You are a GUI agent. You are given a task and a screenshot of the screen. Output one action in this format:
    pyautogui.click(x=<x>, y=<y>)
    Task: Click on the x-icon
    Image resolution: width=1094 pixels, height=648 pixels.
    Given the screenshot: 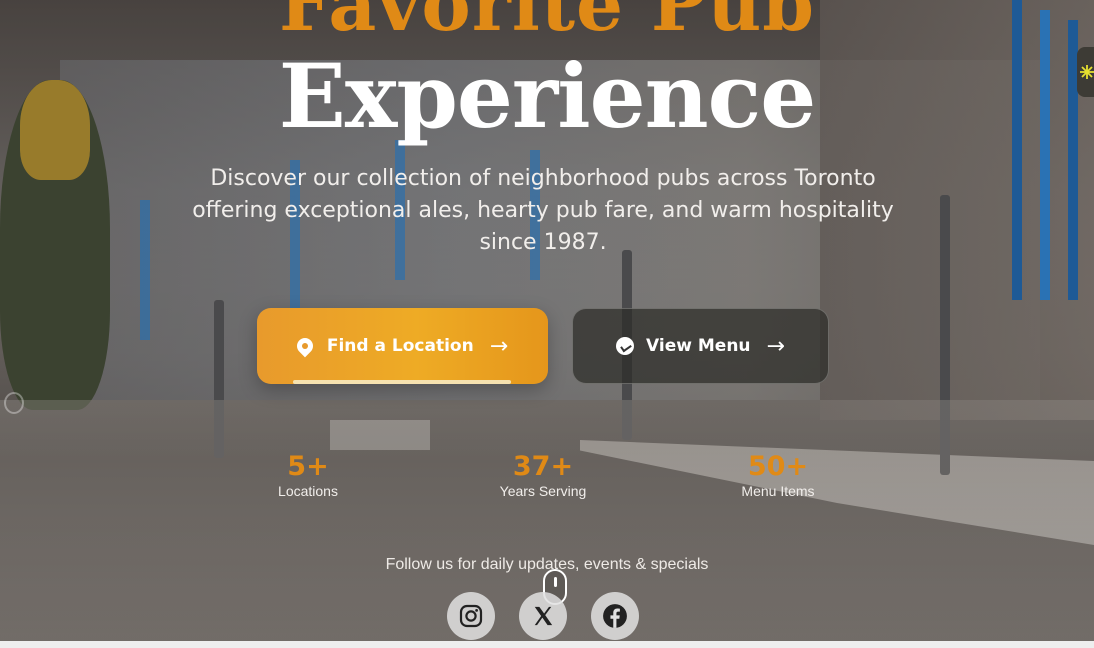 What is the action you would take?
    pyautogui.click(x=543, y=616)
    